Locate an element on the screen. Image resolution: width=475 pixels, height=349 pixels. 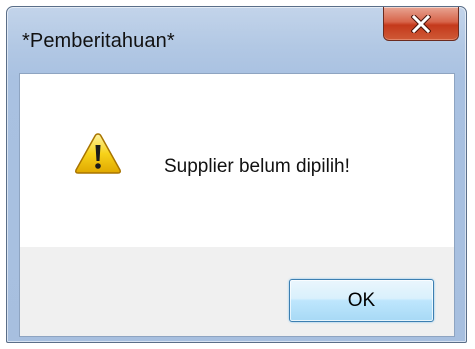
ok-button: OK is located at coordinates (361, 300).